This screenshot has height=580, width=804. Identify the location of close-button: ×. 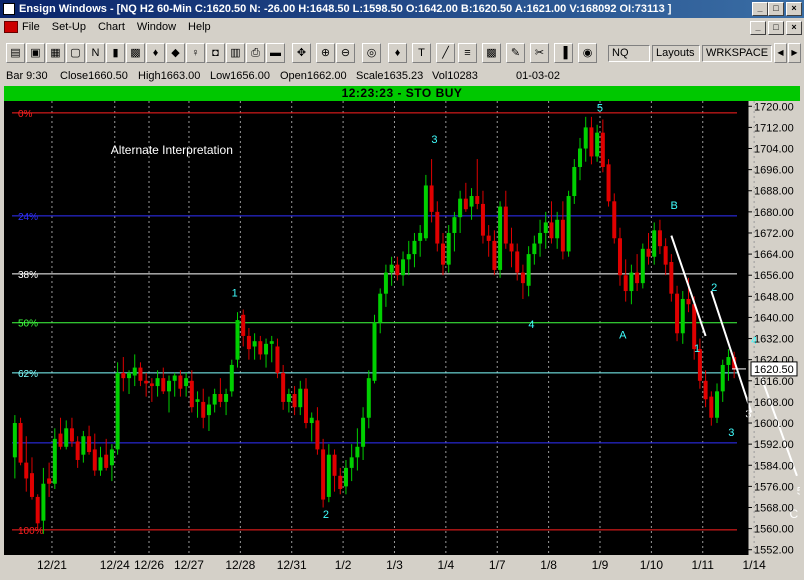
(794, 9).